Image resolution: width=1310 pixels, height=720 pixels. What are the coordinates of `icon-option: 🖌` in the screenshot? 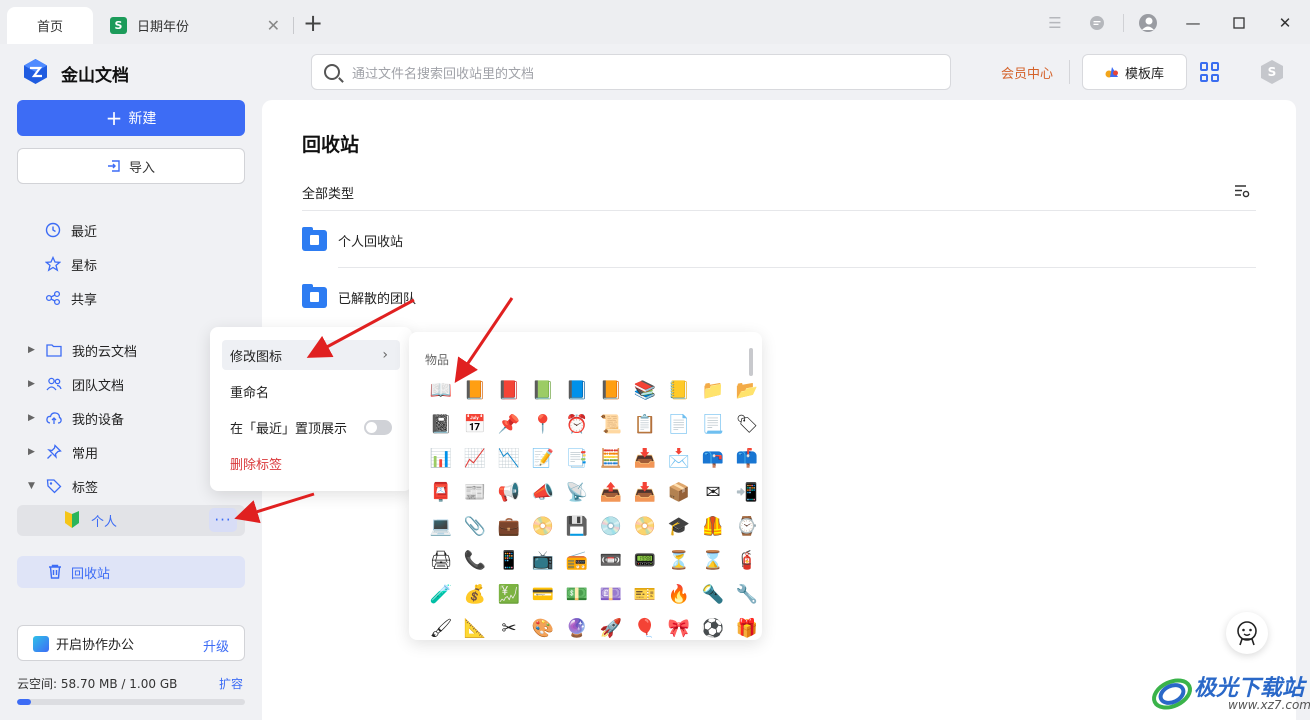 It's located at (441, 626).